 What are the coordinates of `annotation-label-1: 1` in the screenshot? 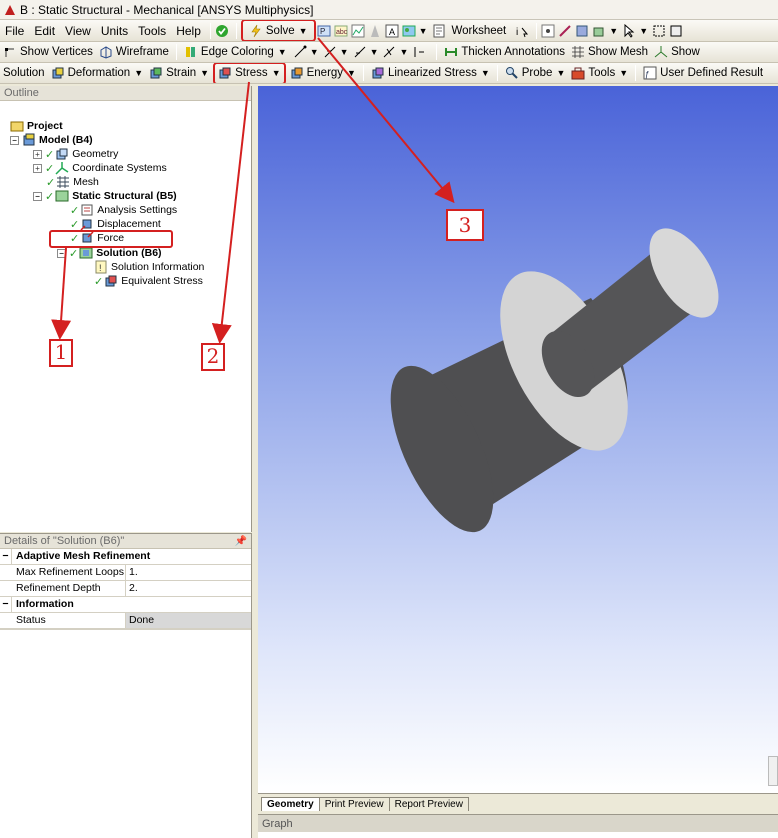 It's located at (61, 353).